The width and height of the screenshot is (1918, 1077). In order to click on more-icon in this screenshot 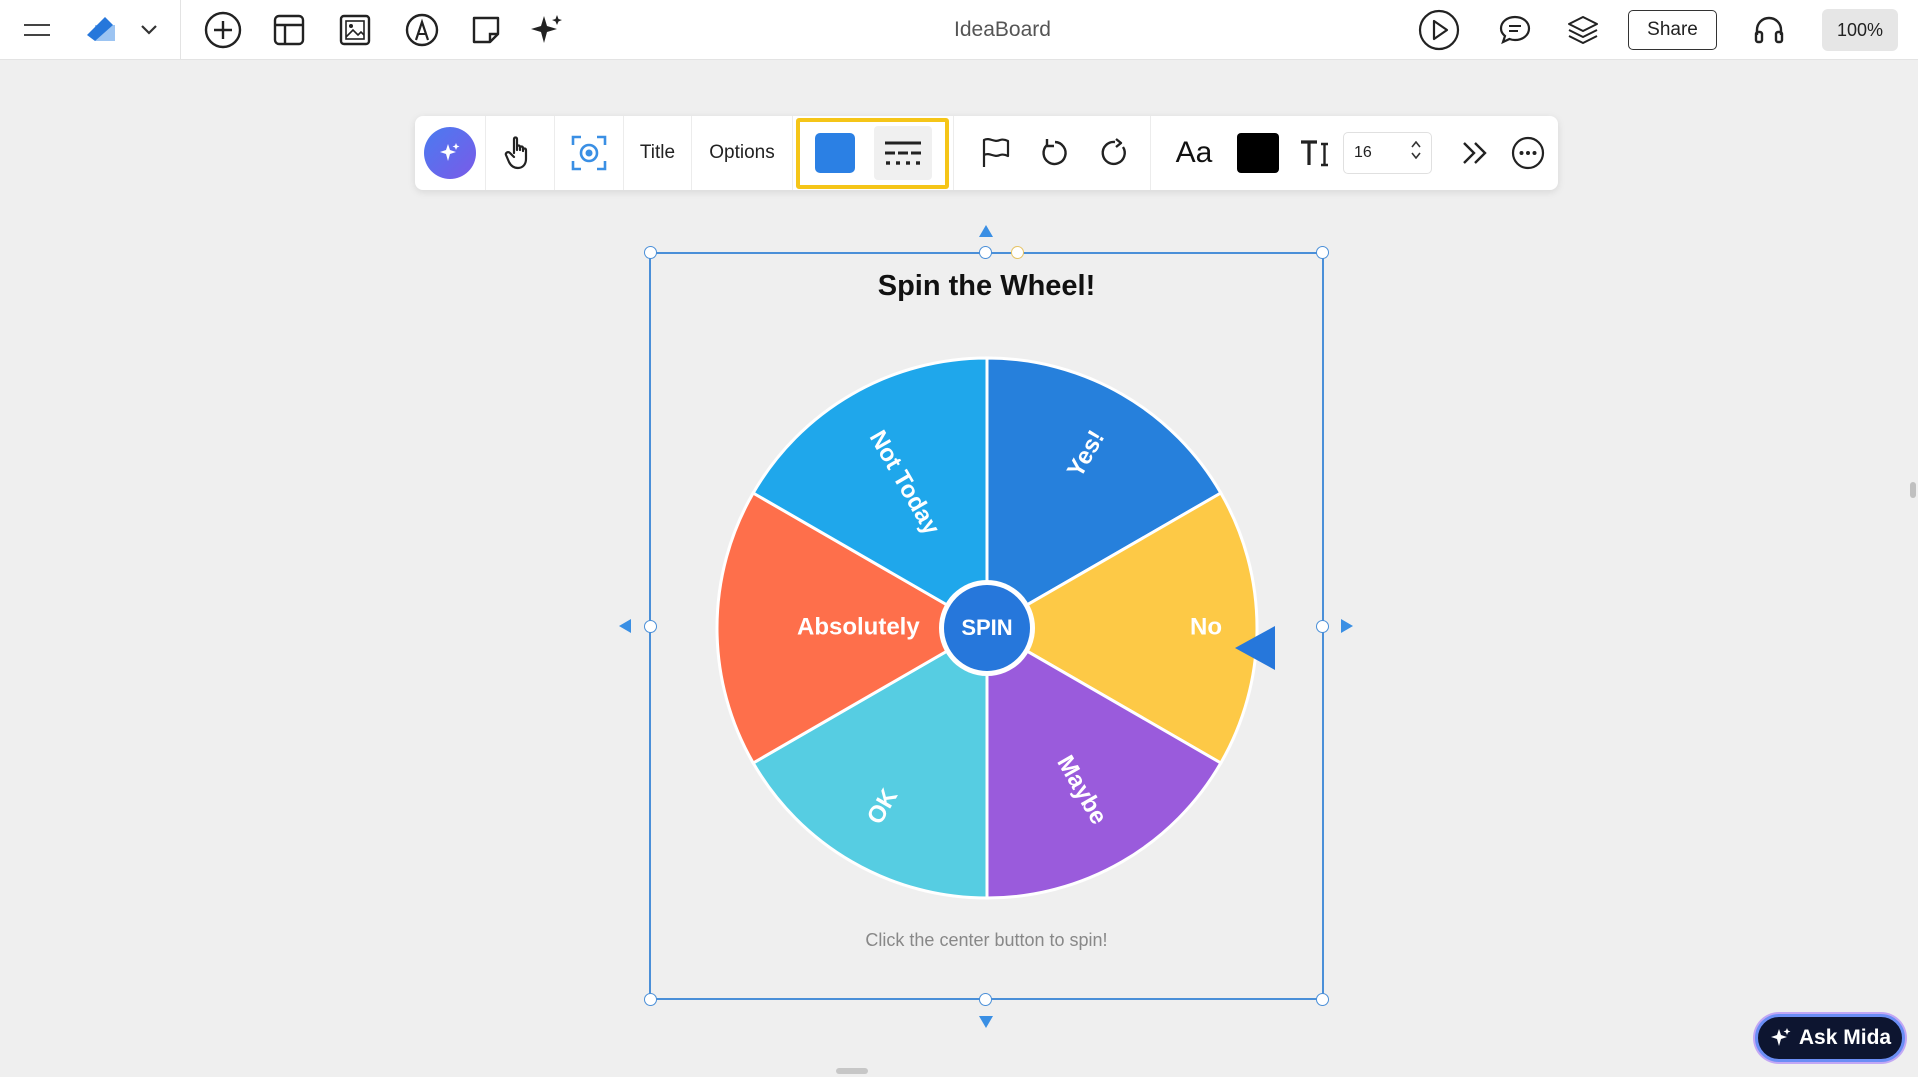, I will do `click(1528, 153)`.